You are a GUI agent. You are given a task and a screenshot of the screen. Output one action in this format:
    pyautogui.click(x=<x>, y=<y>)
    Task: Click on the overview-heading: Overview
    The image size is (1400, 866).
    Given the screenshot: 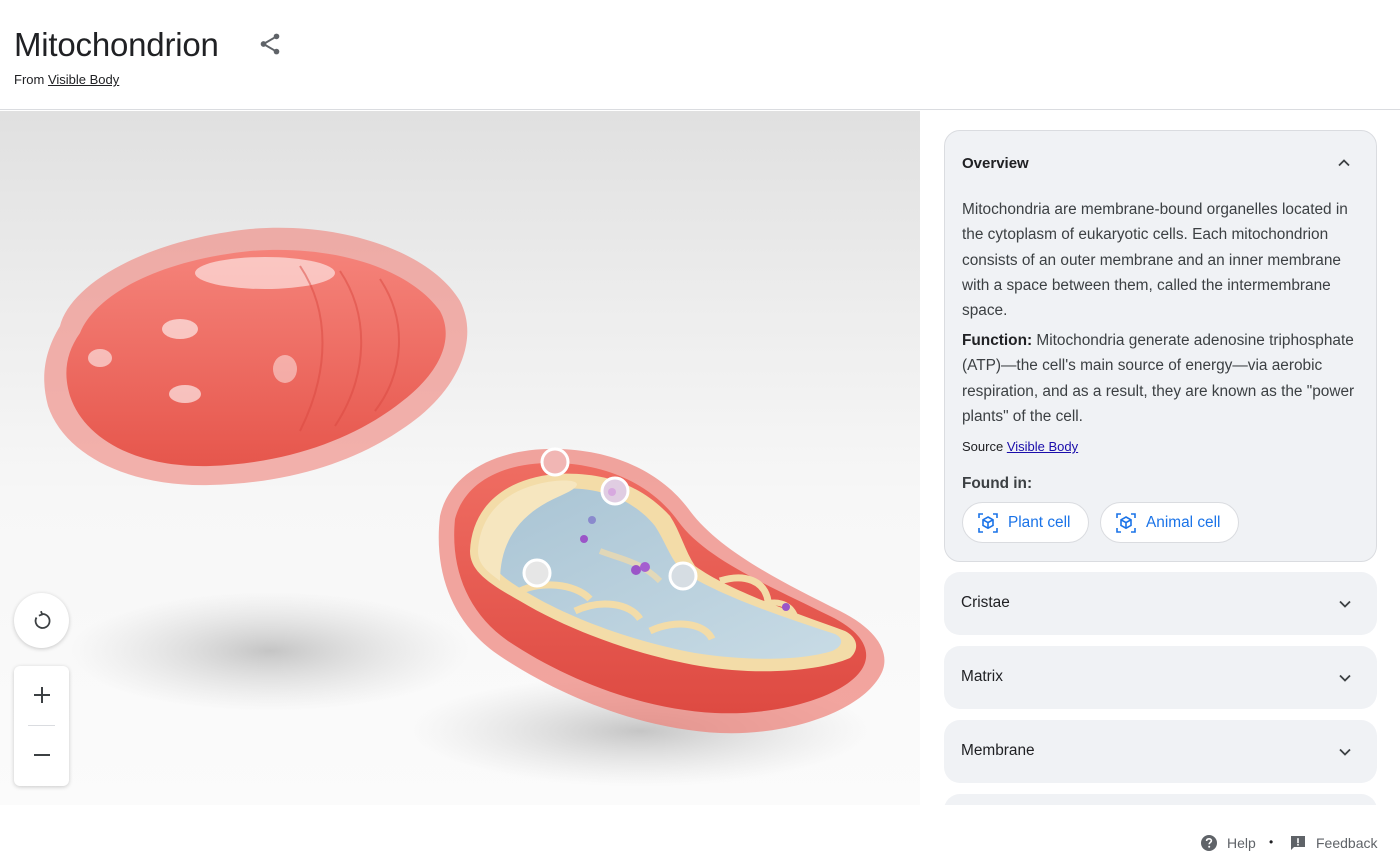 What is the action you would take?
    pyautogui.click(x=995, y=163)
    